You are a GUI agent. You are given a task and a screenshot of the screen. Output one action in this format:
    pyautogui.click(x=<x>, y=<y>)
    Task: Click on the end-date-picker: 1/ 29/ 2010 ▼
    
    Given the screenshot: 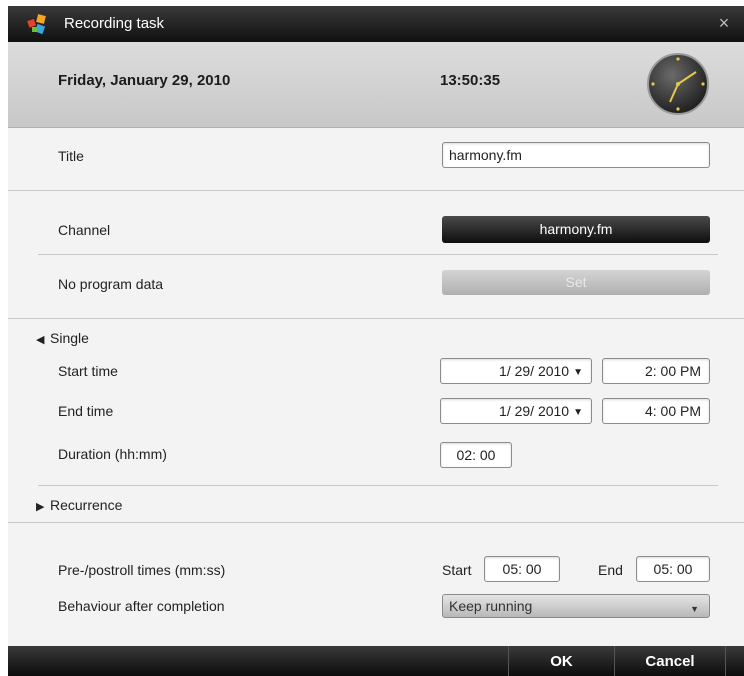 What is the action you would take?
    pyautogui.click(x=516, y=411)
    